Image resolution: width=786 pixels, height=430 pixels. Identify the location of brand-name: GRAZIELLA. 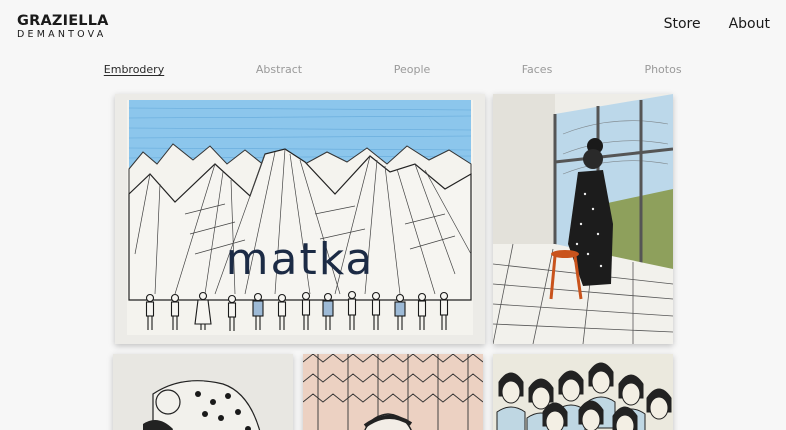
(63, 21).